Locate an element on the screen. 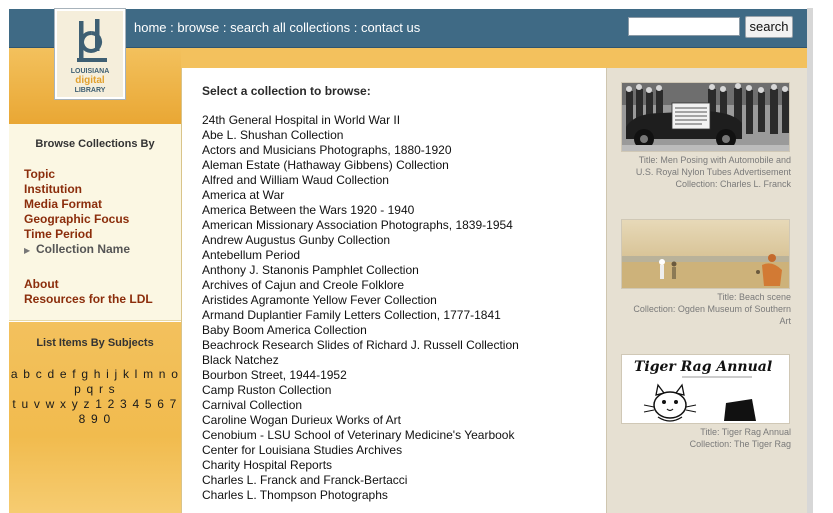 The image size is (833, 513). triangle-right-icon: ▶ is located at coordinates (27, 250).